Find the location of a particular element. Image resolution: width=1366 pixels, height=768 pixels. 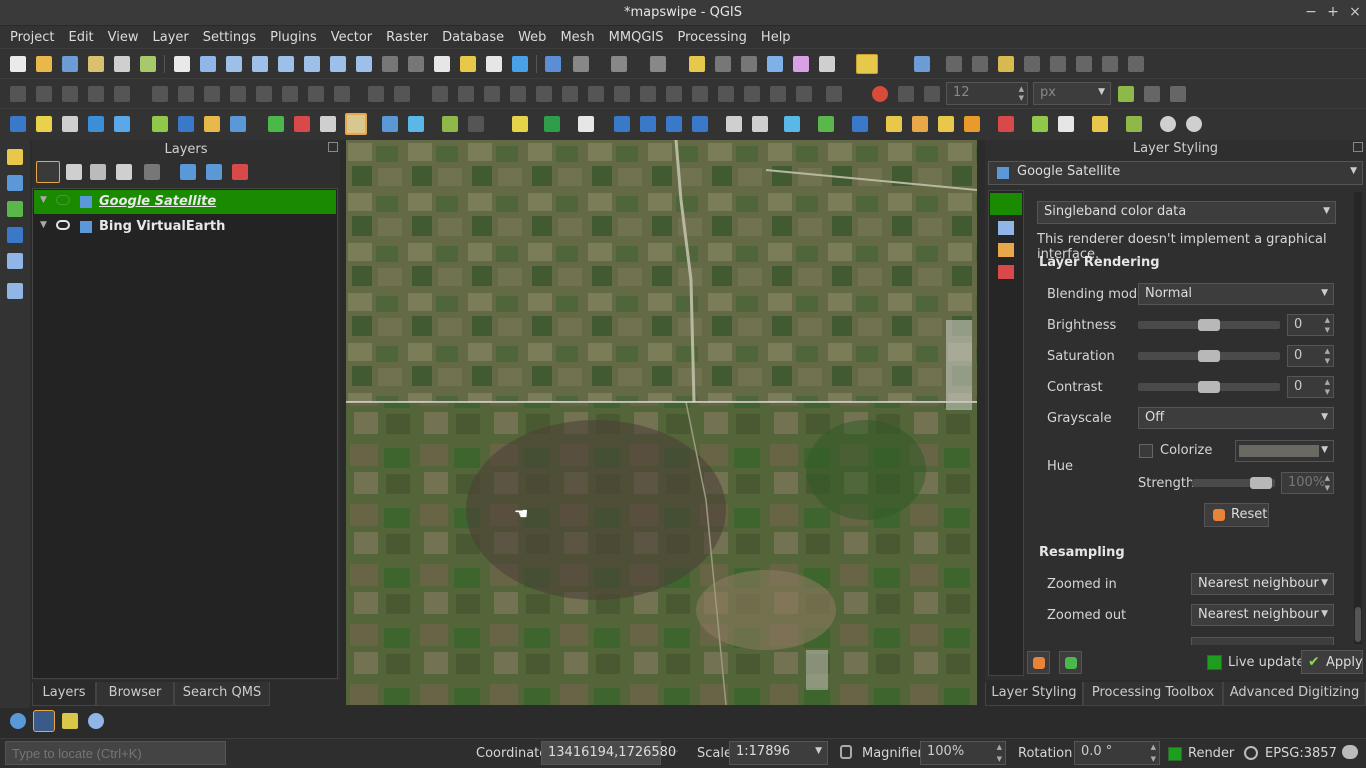

close-button: × is located at coordinates (1355, 13).